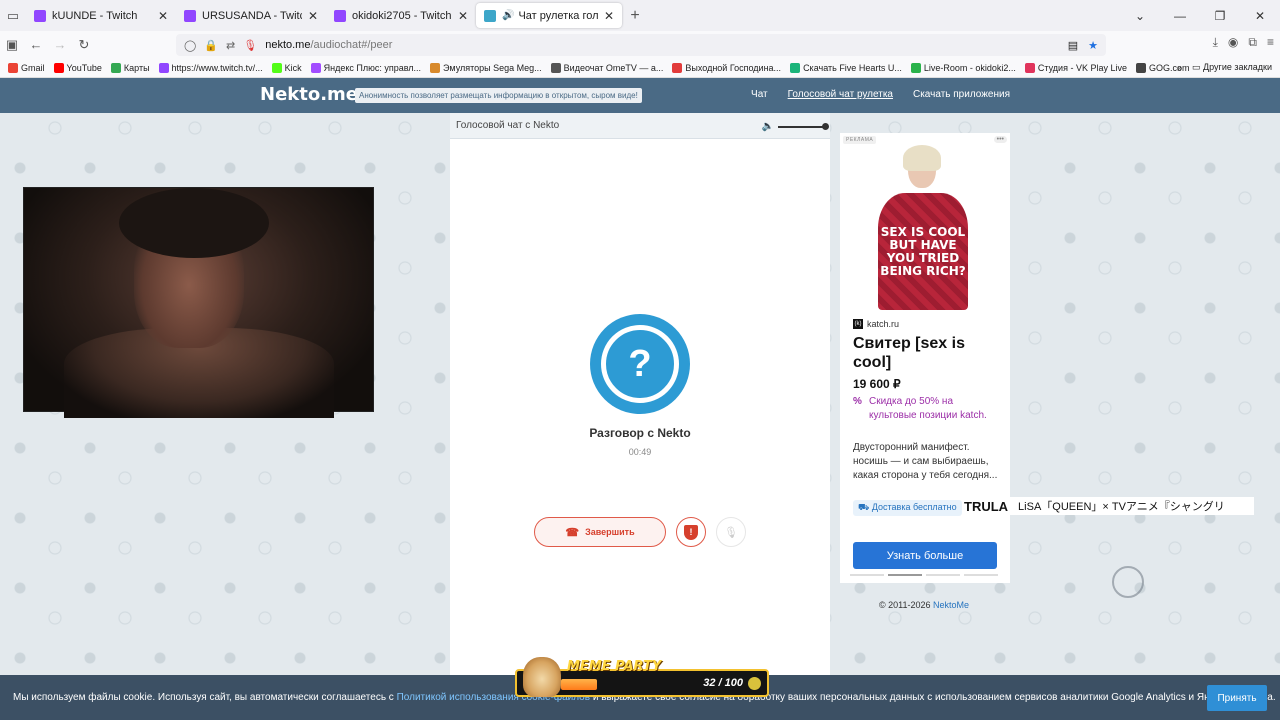 Image resolution: width=1280 pixels, height=720 pixels. I want to click on back-icon: ←, so click(36, 44).